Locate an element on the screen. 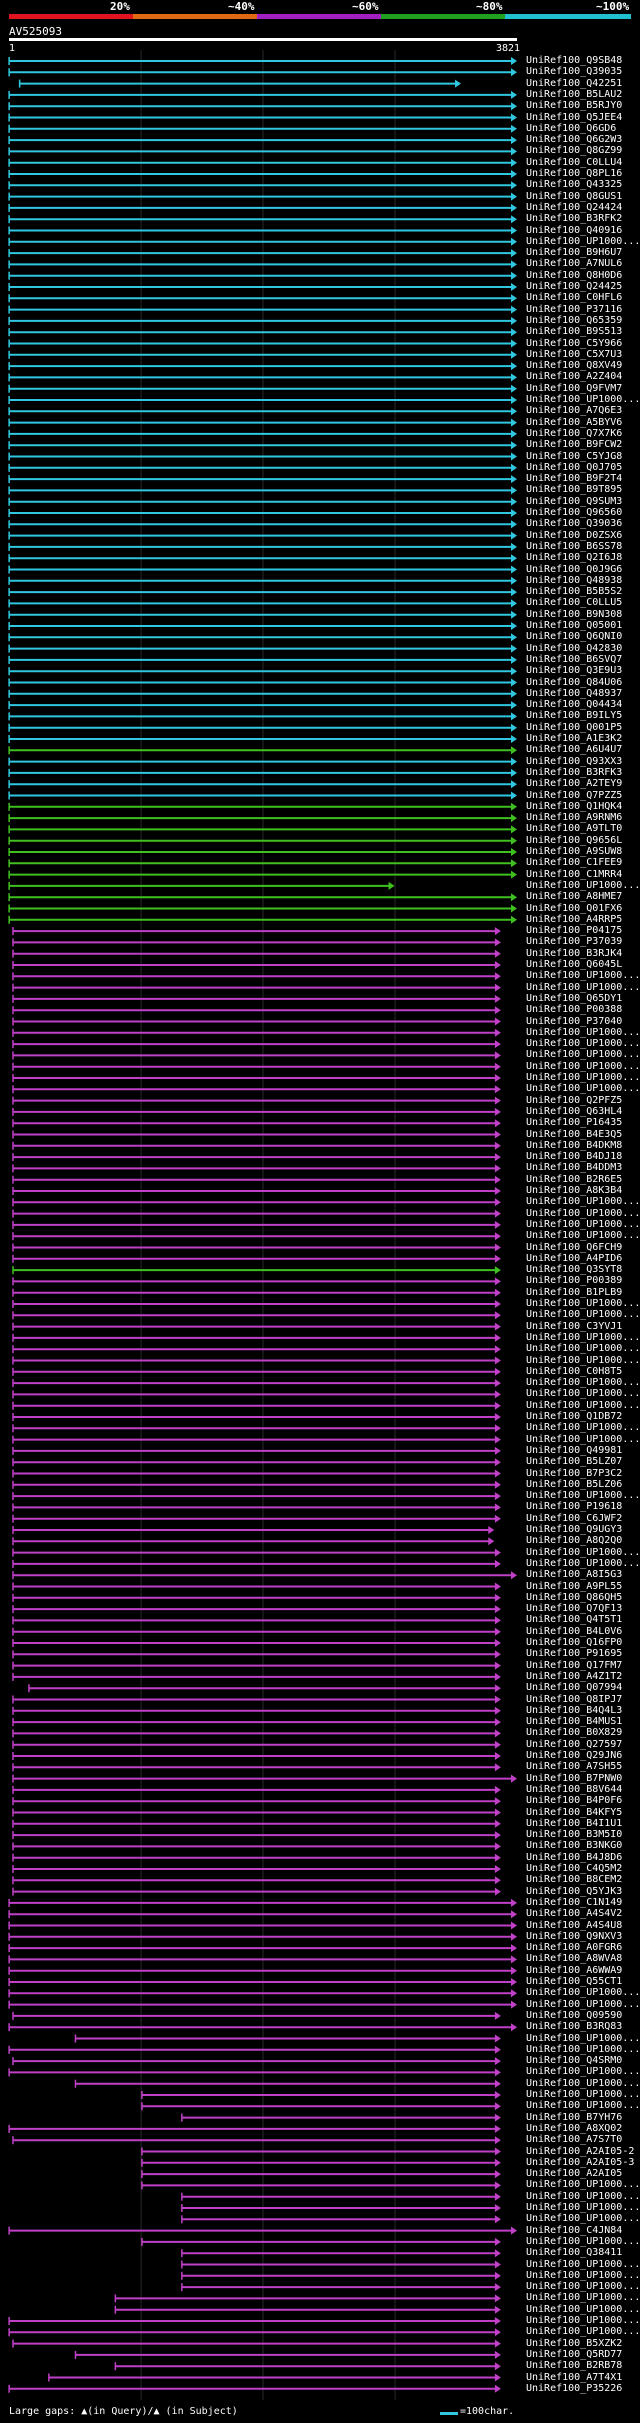 The image size is (640, 2423). hit-label: UniRef100_Q07994 is located at coordinates (574, 1688).